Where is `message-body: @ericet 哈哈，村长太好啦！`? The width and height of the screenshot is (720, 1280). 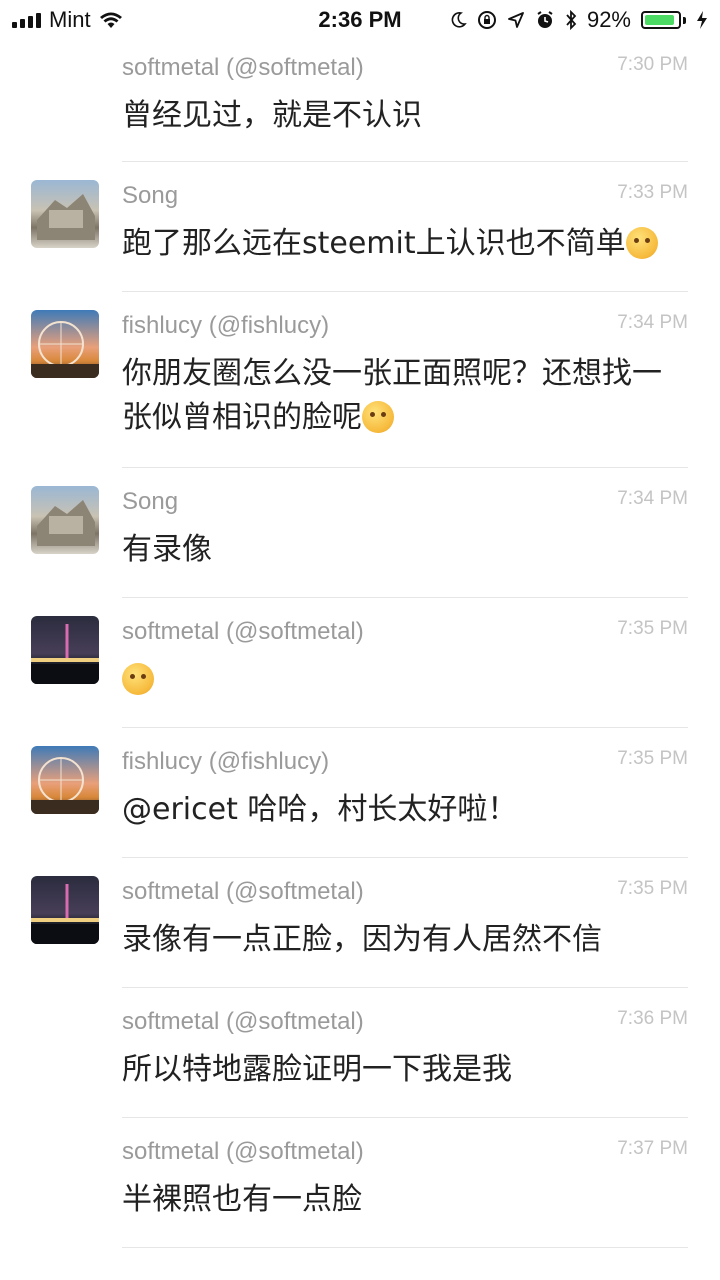 message-body: @ericet 哈哈，村长太好啦！ is located at coordinates (401, 806).